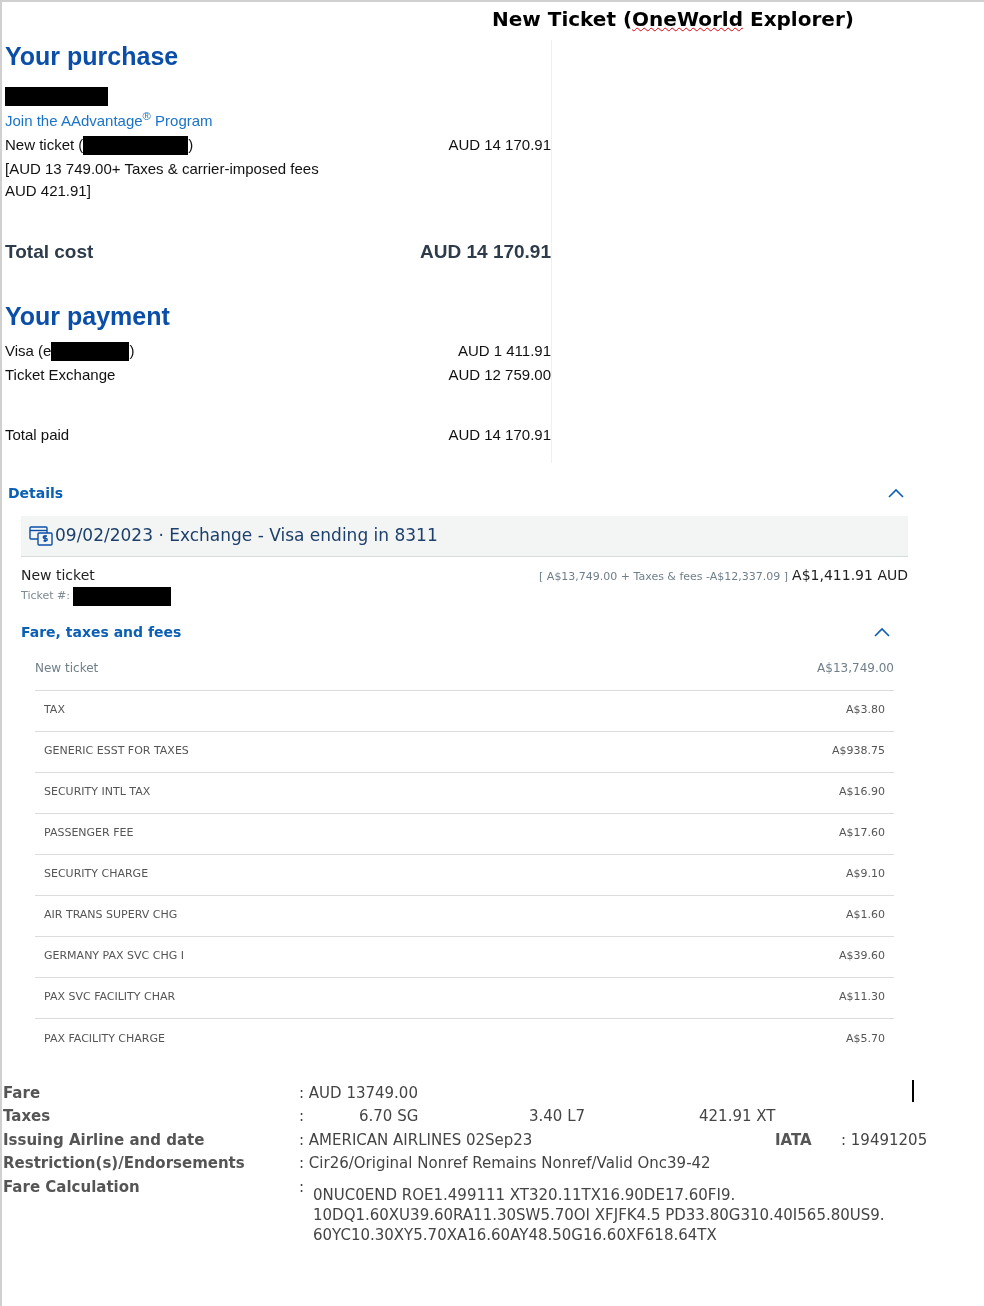 The image size is (984, 1306). I want to click on ticket-breakdown: [ A$13,749.00 + Taxes & fees -A$12,337.09 ], so click(664, 576).